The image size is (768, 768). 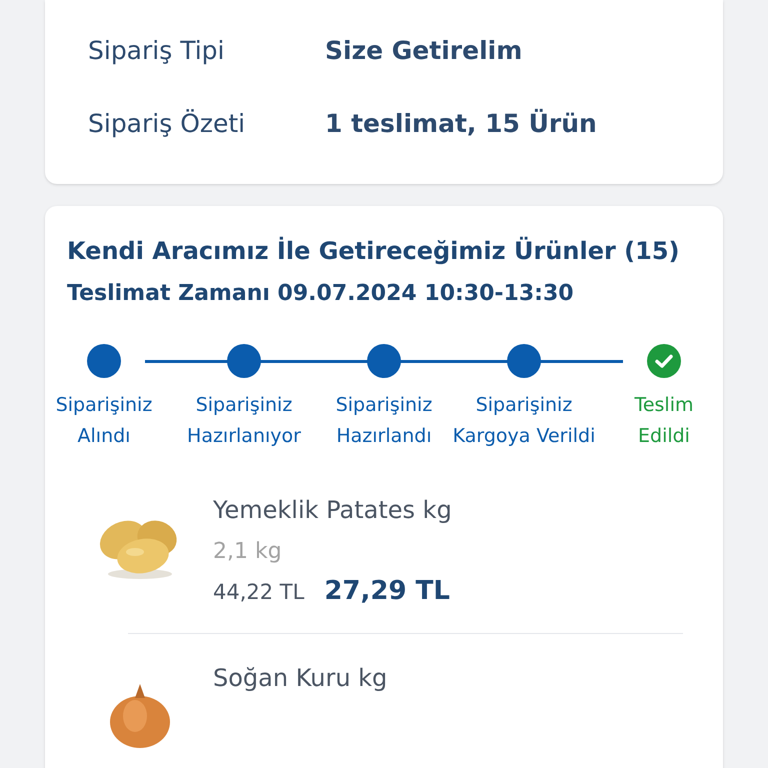 I want to click on step-label: Teslim Edildi, so click(x=664, y=421).